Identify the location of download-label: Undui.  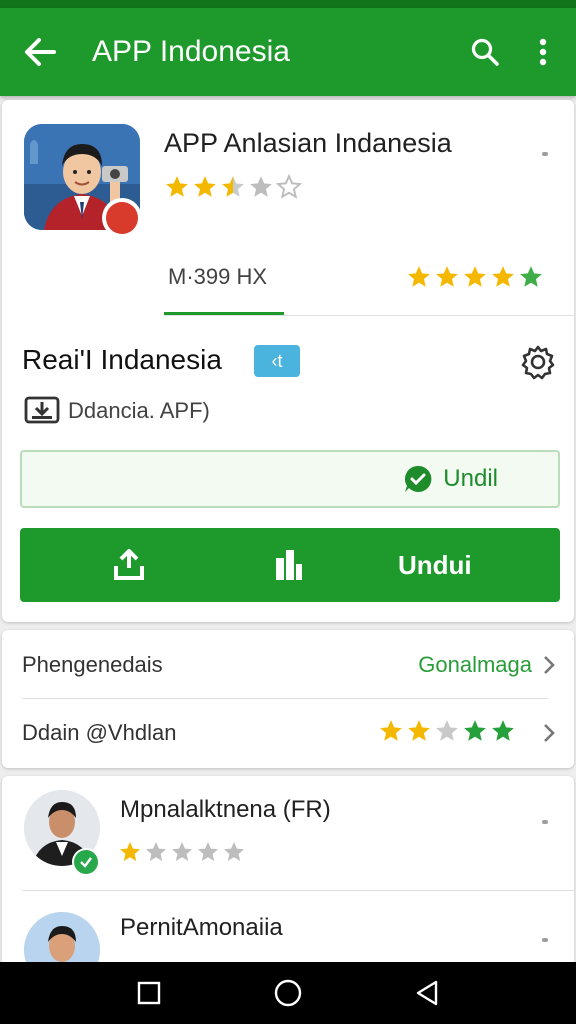
(435, 565).